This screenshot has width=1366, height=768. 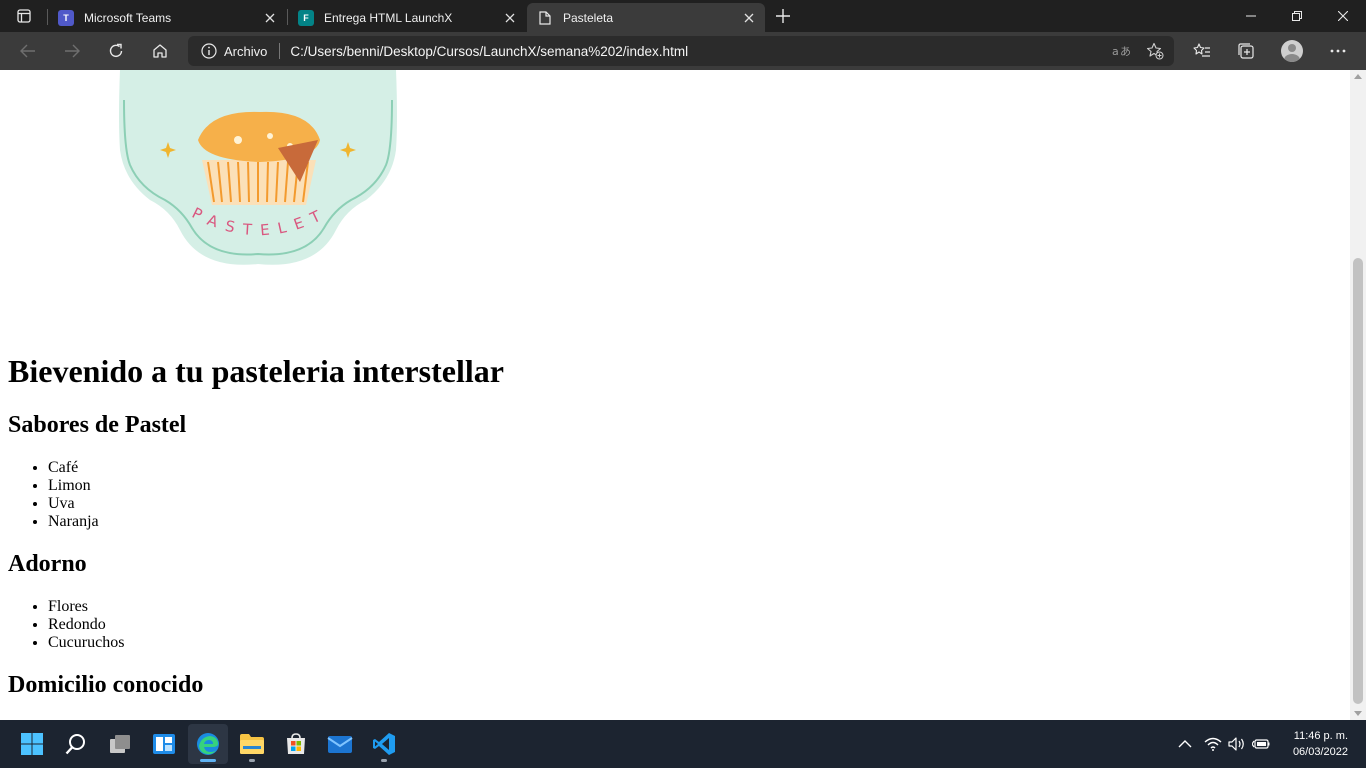 What do you see at coordinates (1320, 744) in the screenshot?
I see `system-clock: 11:46 p. m. 06/03/2022` at bounding box center [1320, 744].